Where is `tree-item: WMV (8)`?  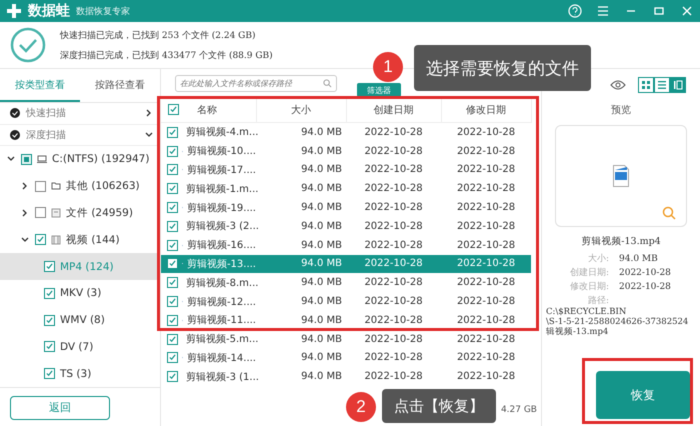 tree-item: WMV (8) is located at coordinates (80, 320).